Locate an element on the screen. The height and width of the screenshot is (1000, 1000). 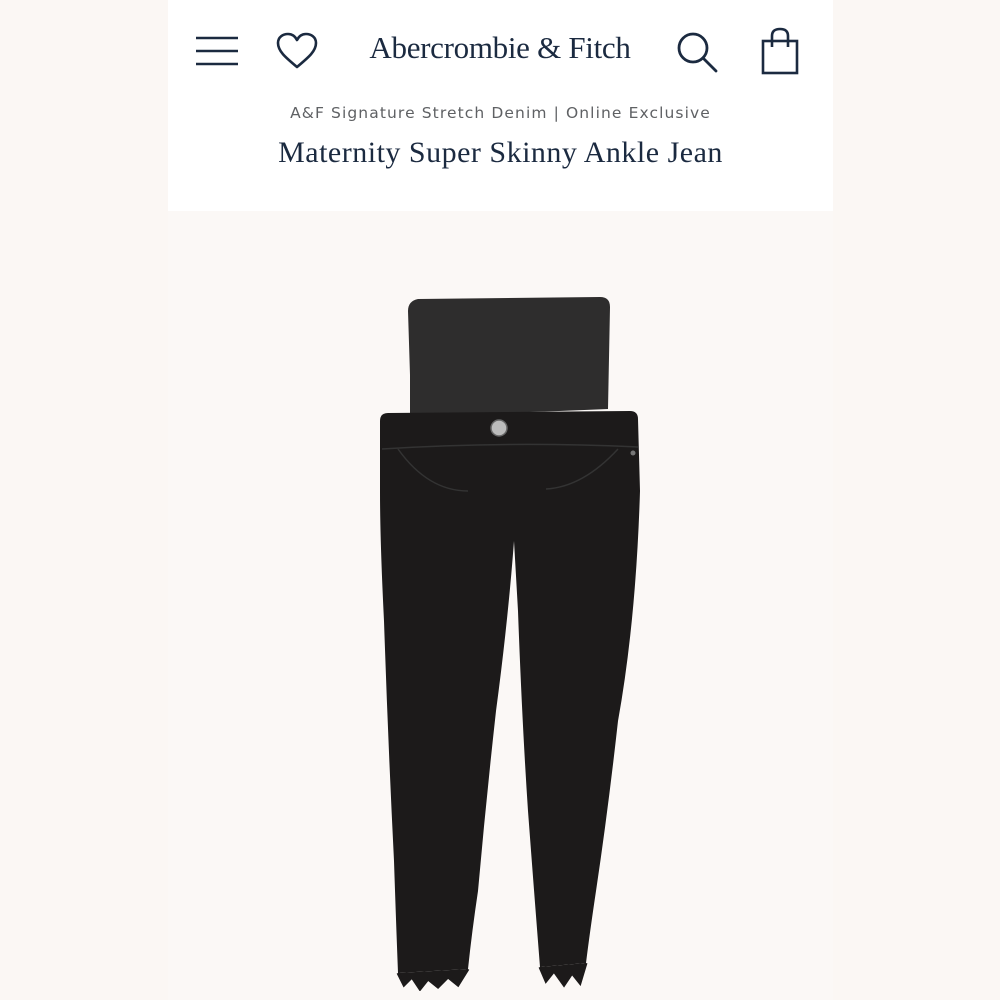
shopping-bag-button is located at coordinates (780, 51).